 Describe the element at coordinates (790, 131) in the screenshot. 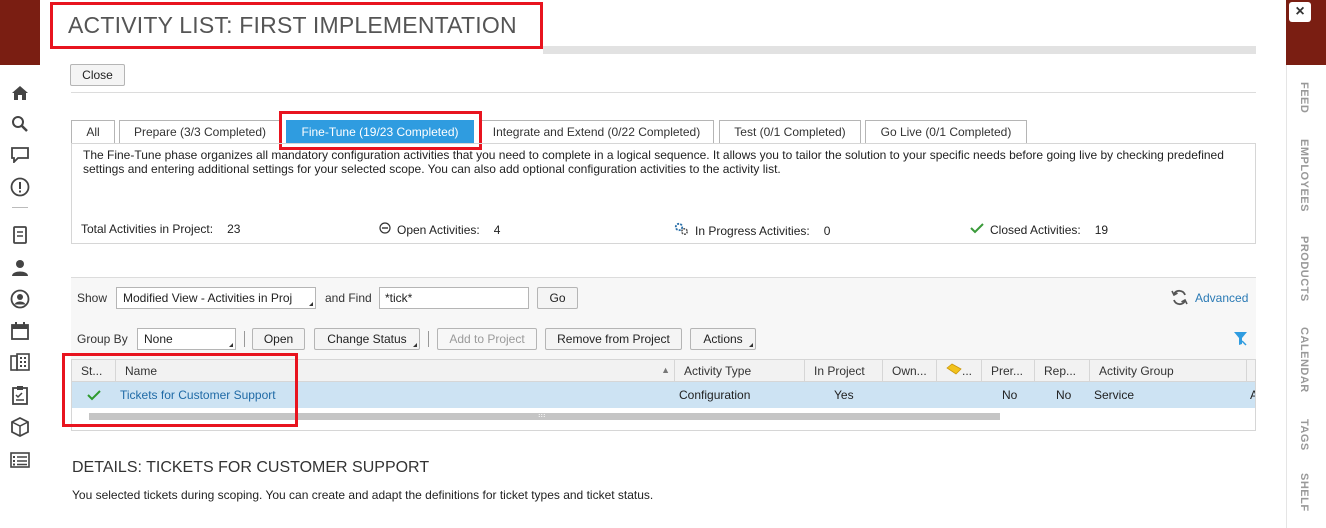

I see `tab-test: Test (0/1 Completed)` at that location.